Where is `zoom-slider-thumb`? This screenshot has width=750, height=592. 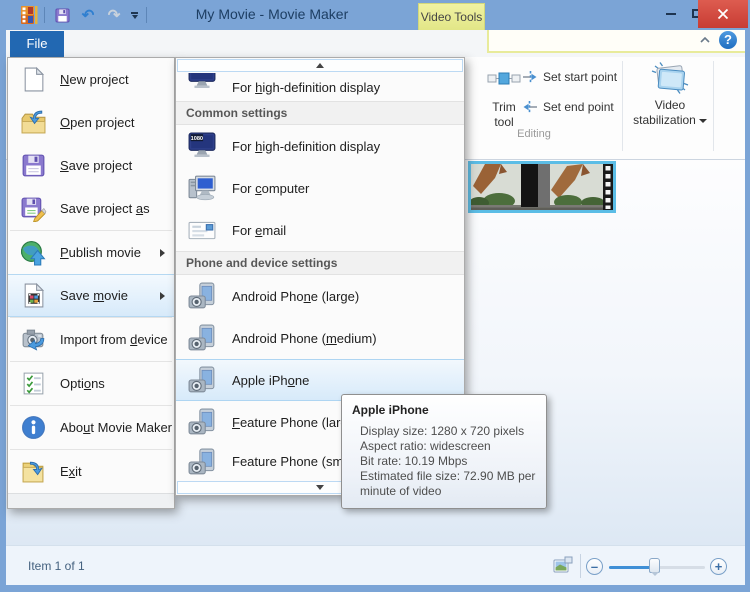 zoom-slider-thumb is located at coordinates (654, 567).